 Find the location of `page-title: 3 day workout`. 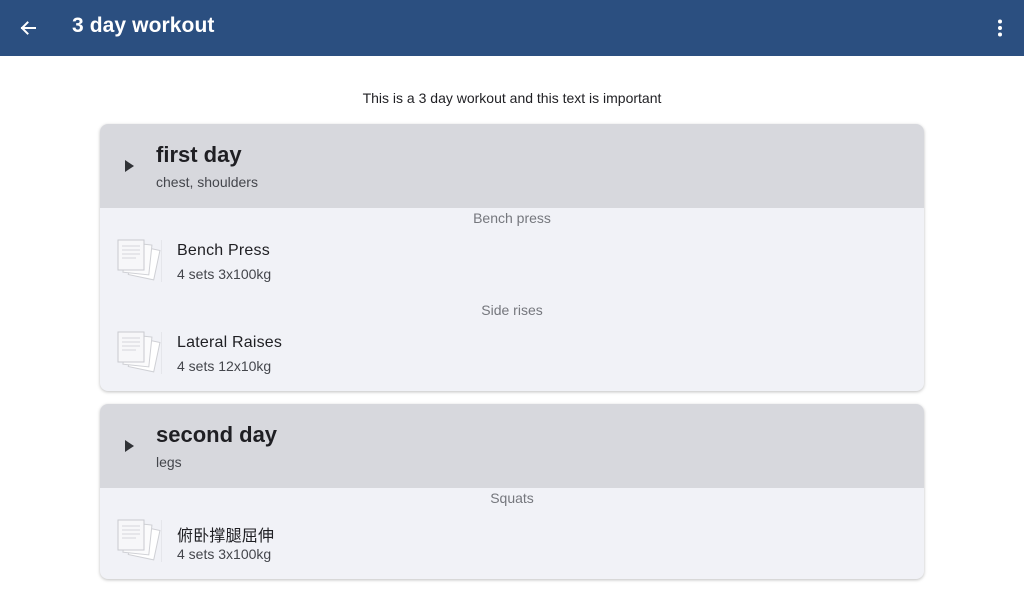

page-title: 3 day workout is located at coordinates (143, 25).